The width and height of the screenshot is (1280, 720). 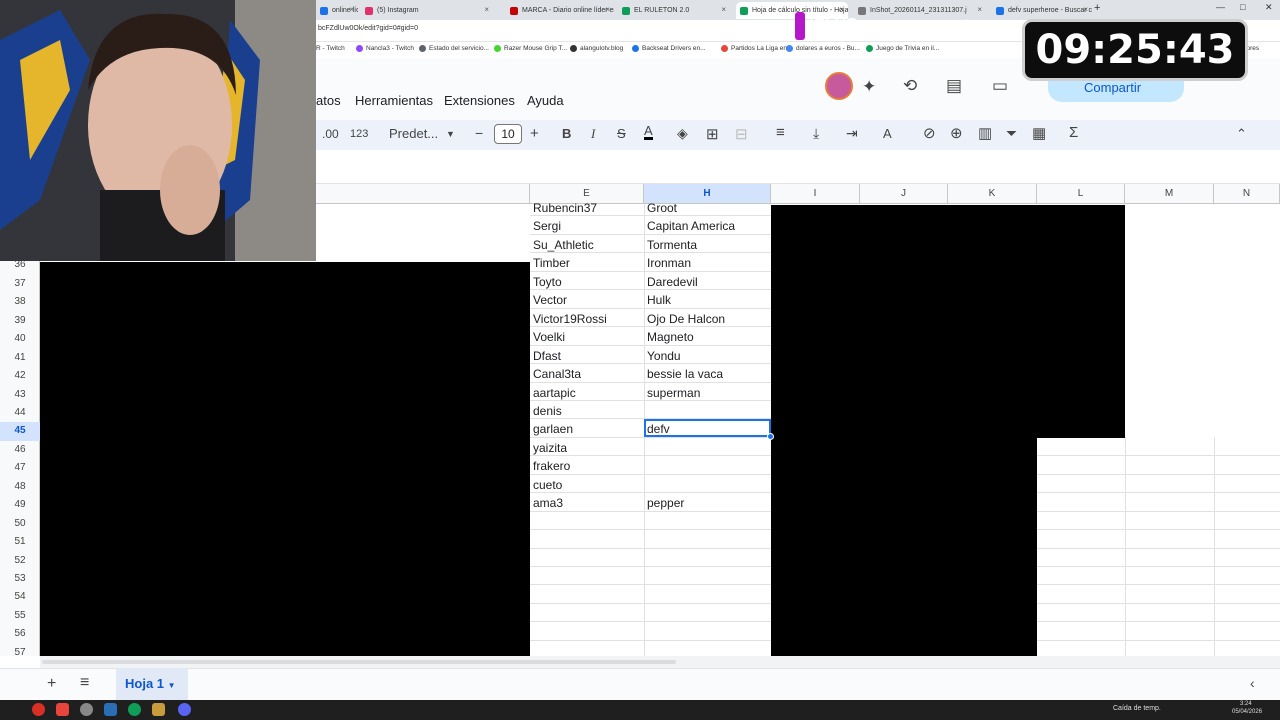 What do you see at coordinates (20, 413) in the screenshot?
I see `row-header: 44` at bounding box center [20, 413].